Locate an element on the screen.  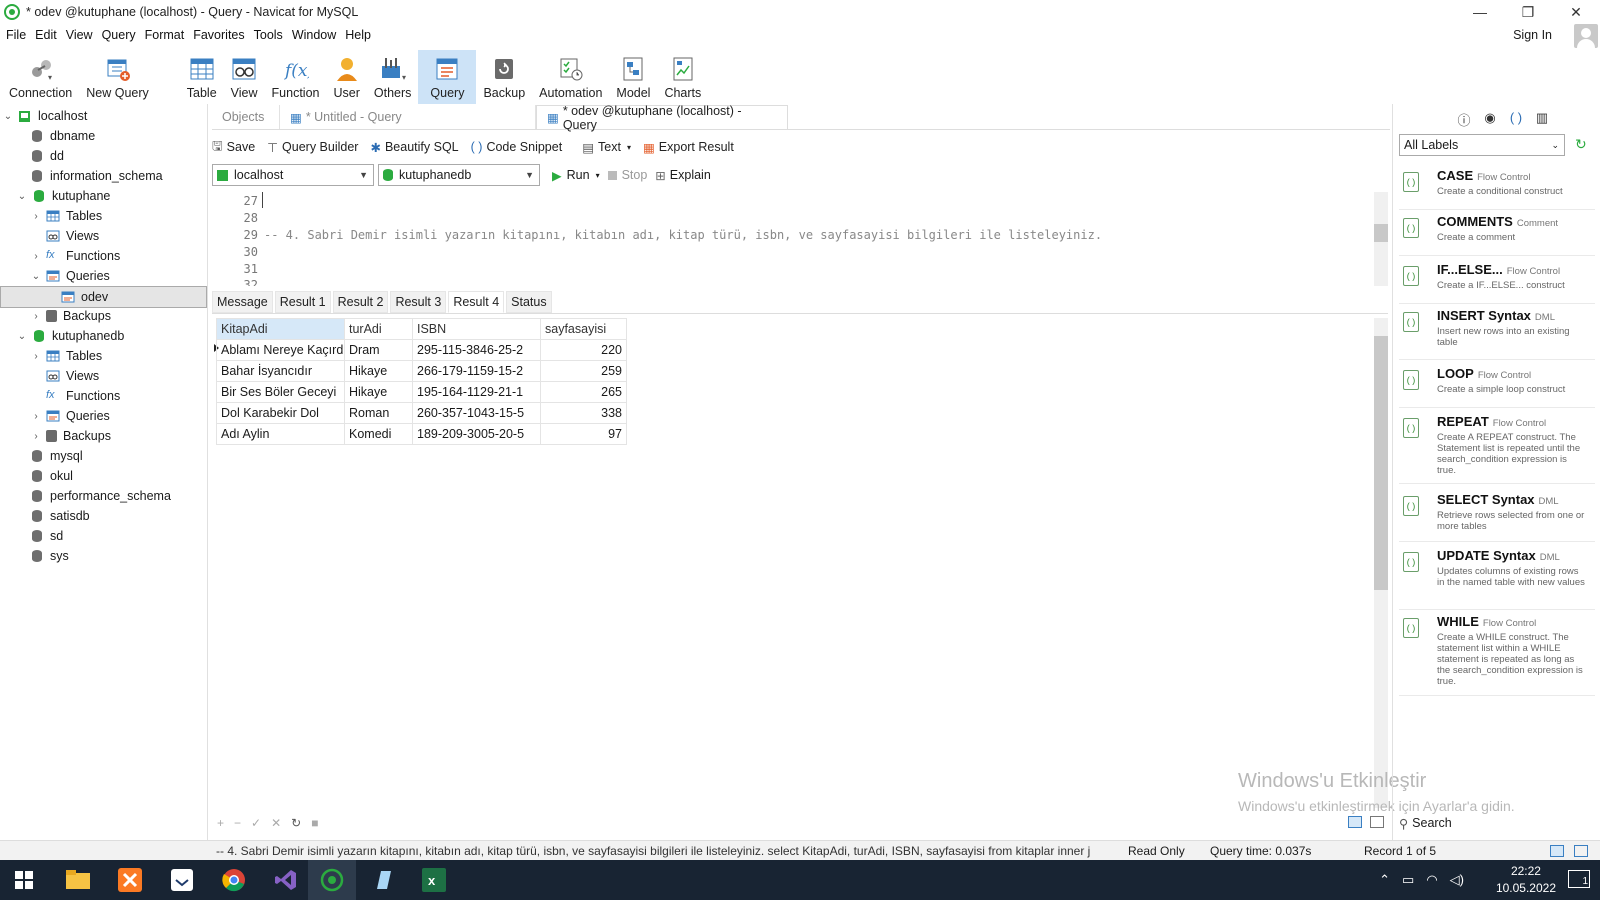
model-button: Model is located at coordinates (633, 77).